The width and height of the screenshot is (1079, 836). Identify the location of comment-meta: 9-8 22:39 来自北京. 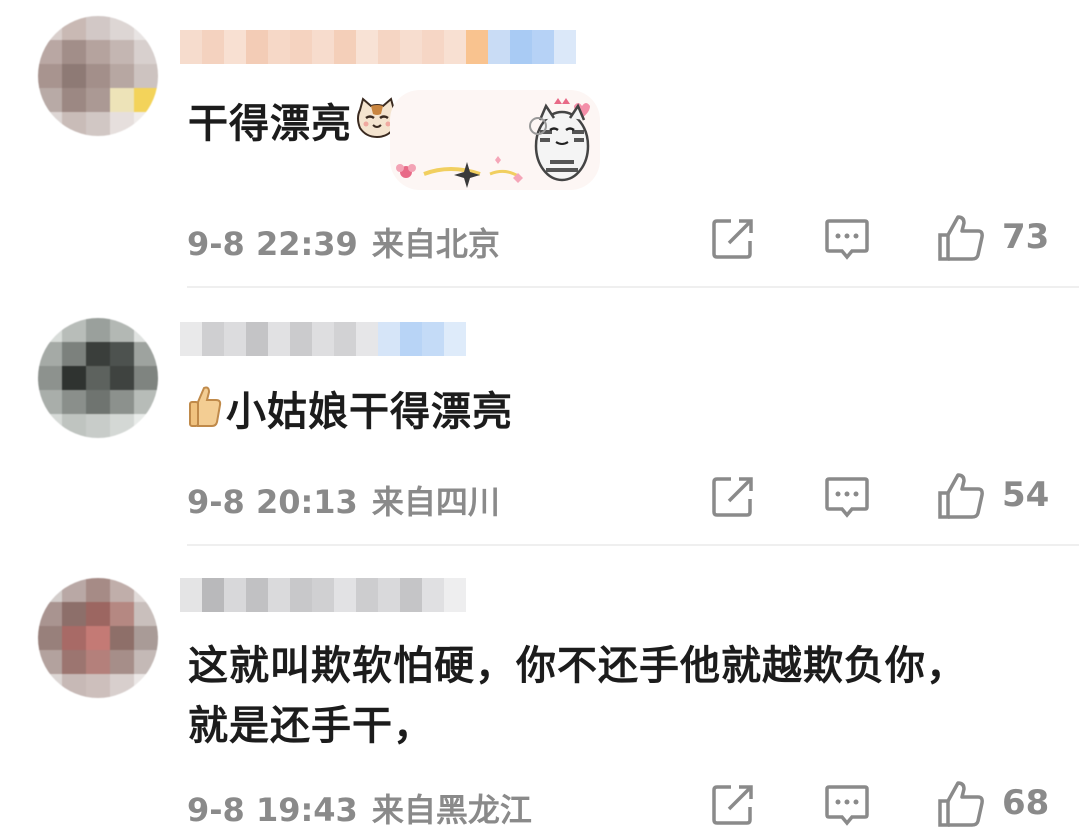
(350, 242).